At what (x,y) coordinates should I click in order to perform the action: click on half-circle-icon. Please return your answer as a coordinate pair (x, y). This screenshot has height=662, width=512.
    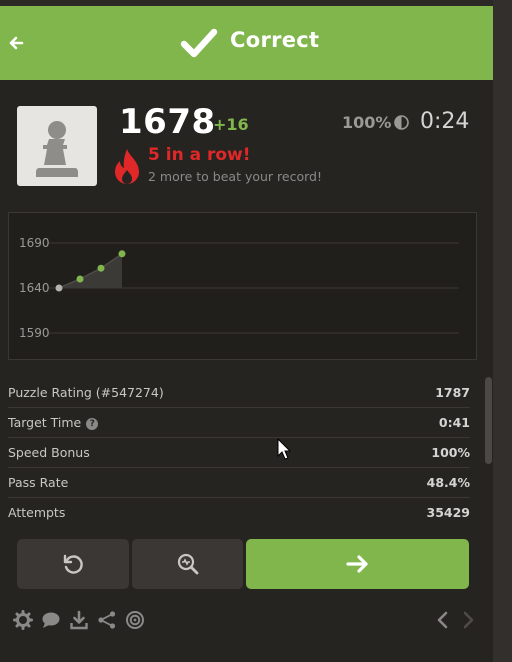
    Looking at the image, I should click on (401, 122).